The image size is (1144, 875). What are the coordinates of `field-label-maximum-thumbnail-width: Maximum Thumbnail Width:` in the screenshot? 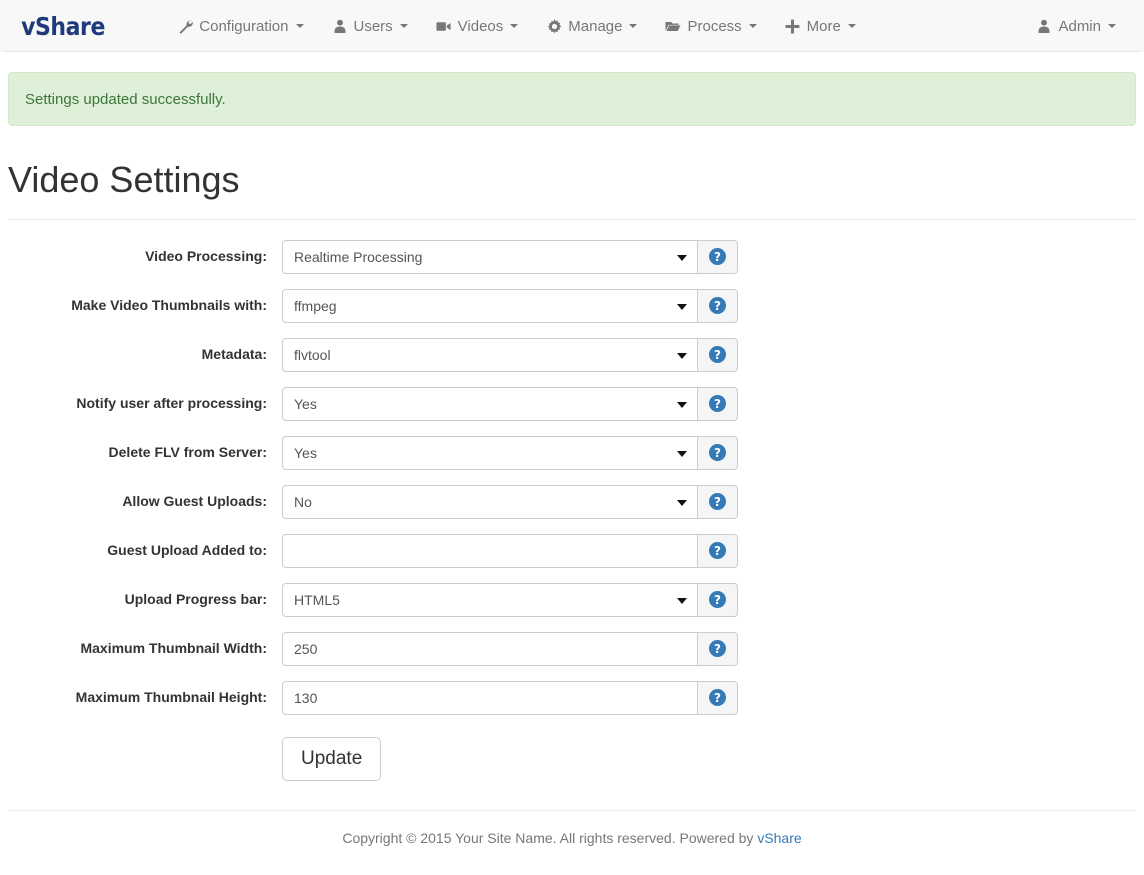 It's located at (173, 647).